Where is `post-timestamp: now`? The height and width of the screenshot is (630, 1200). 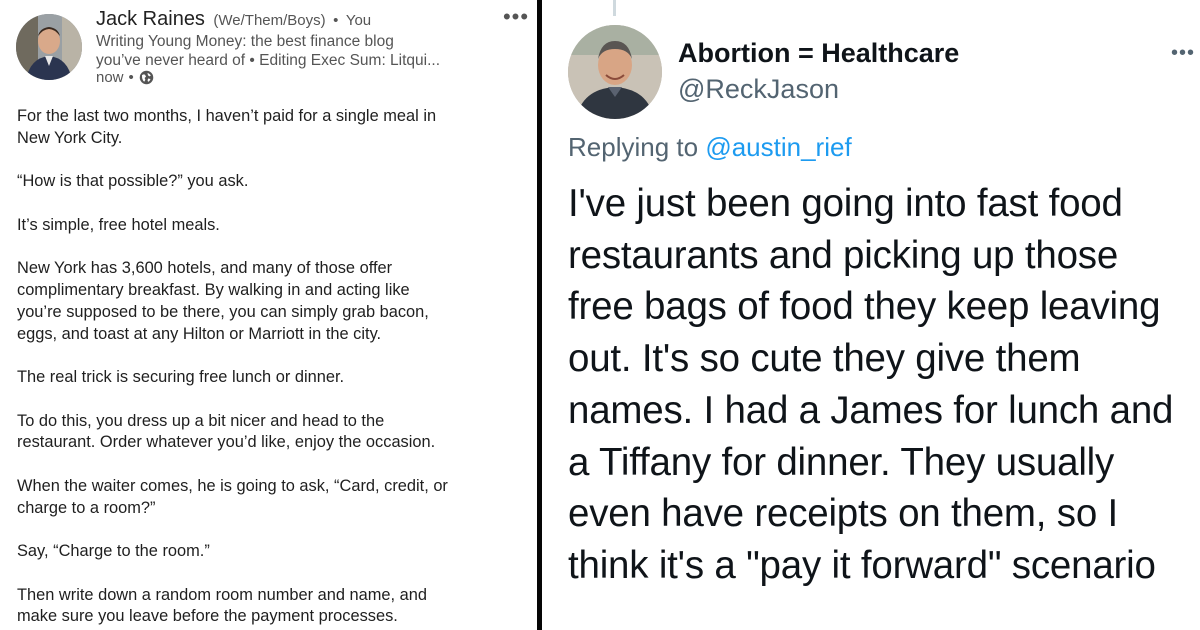
post-timestamp: now is located at coordinates (110, 77).